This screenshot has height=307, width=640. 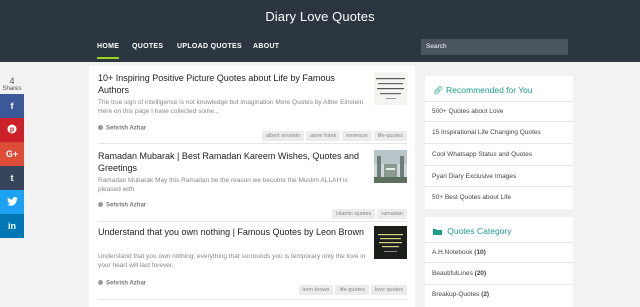 I want to click on pinterest-icon: p, so click(x=12, y=129).